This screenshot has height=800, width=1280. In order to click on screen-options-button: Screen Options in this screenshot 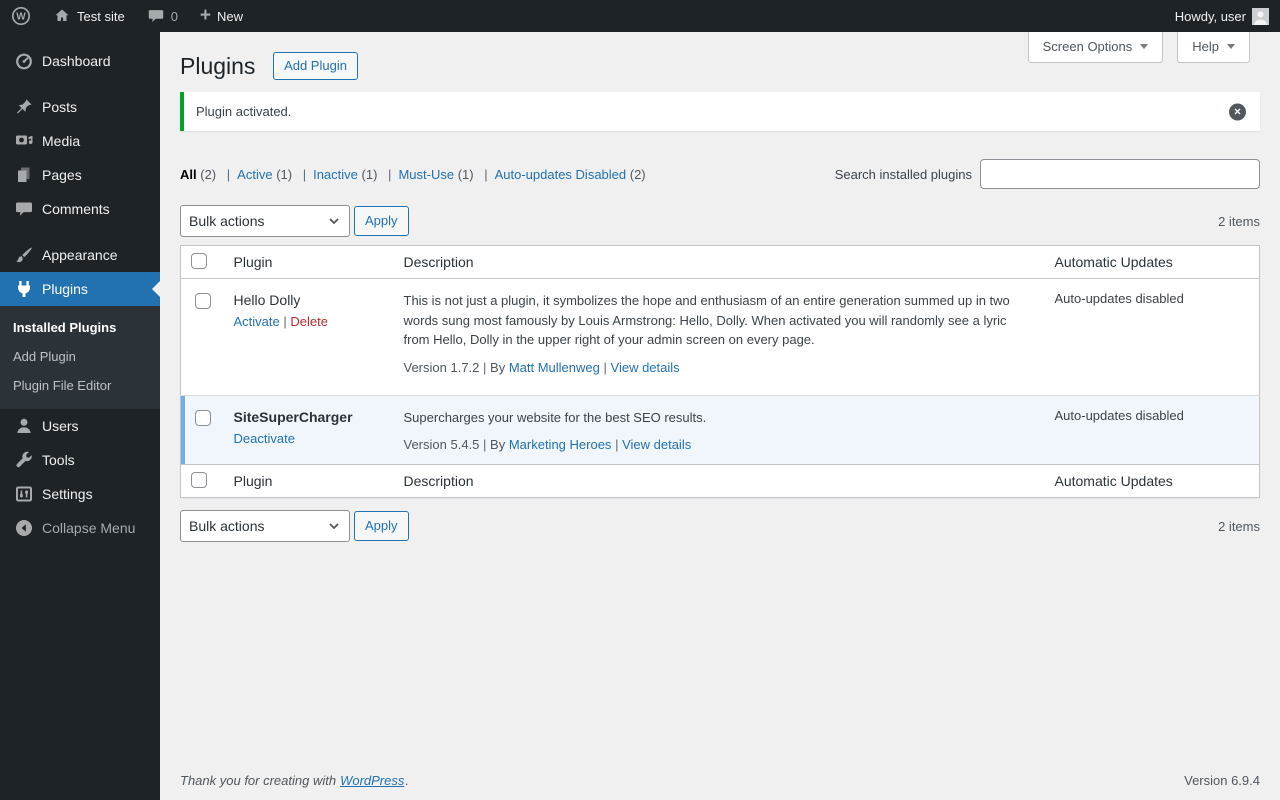, I will do `click(1095, 47)`.